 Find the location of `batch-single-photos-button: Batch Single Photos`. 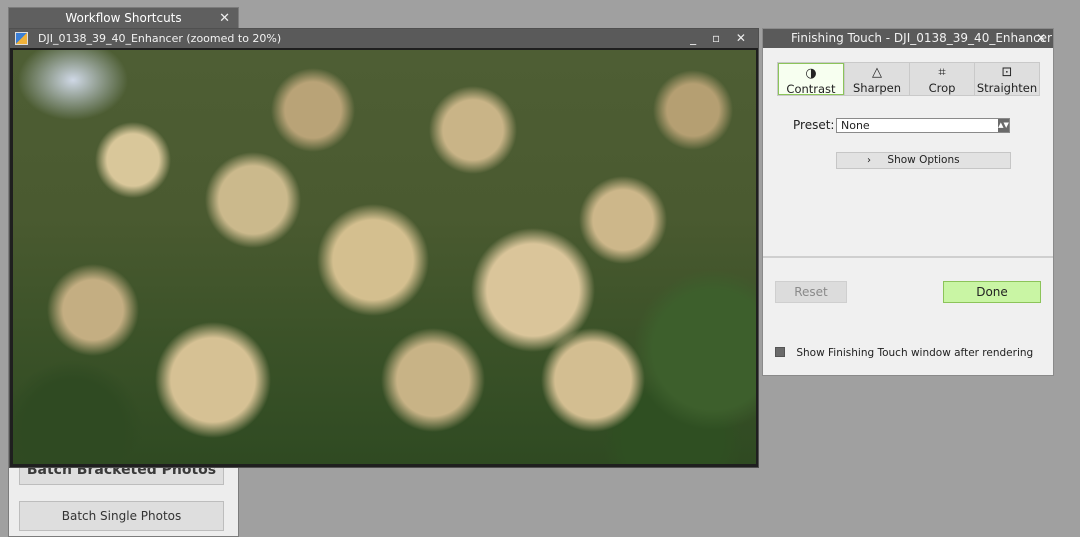

batch-single-photos-button: Batch Single Photos is located at coordinates (121, 516).